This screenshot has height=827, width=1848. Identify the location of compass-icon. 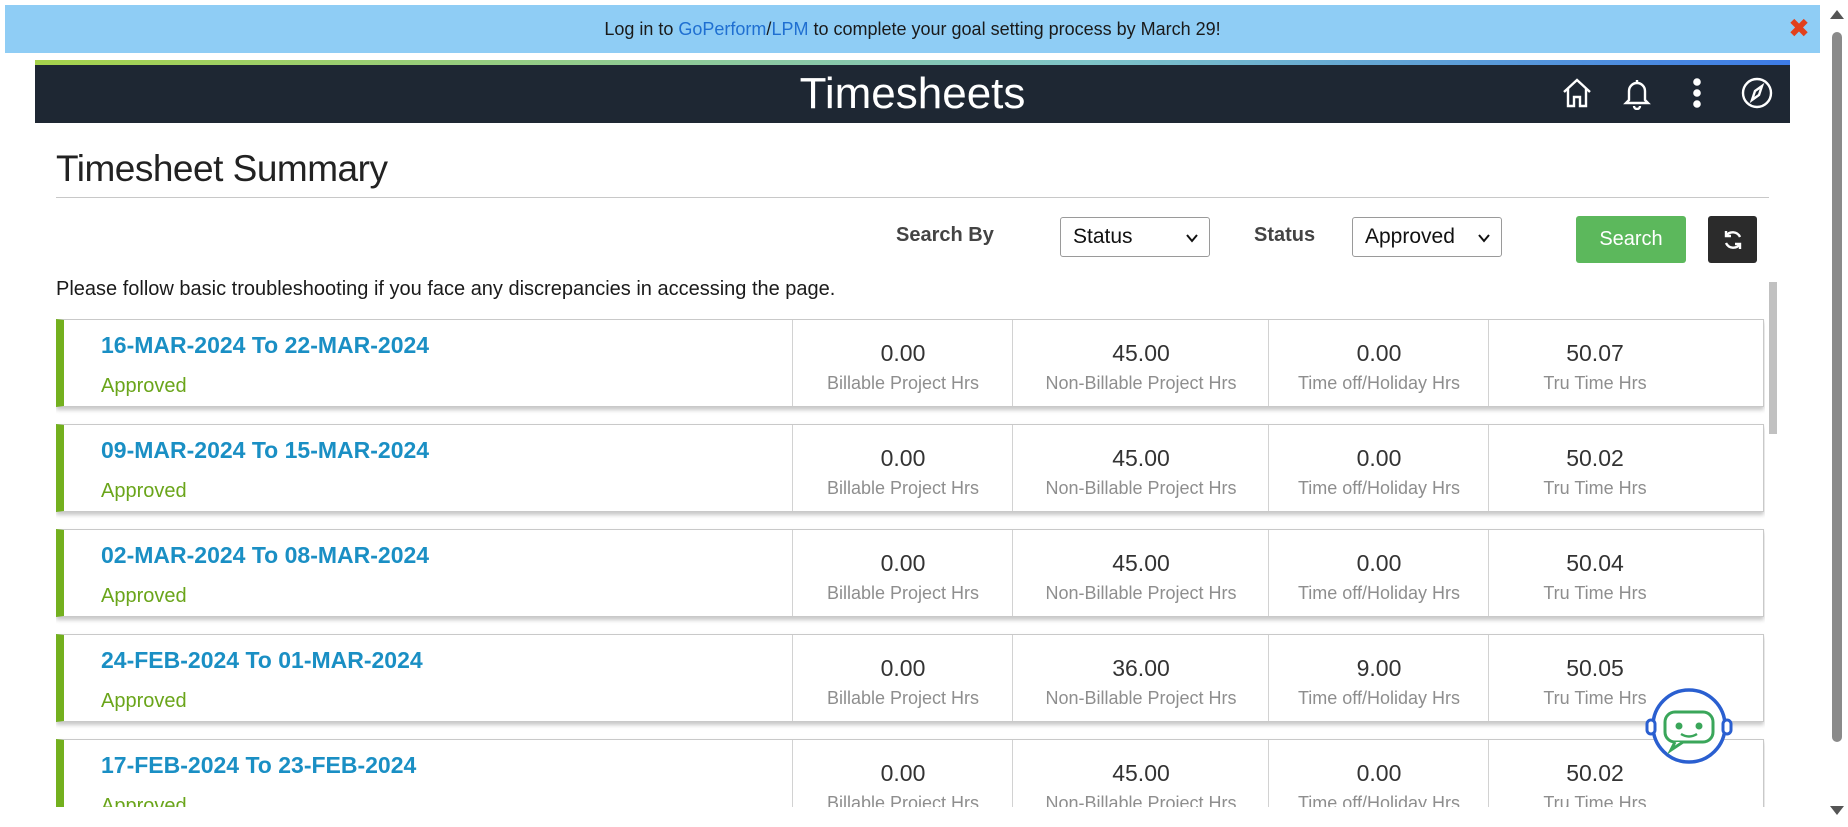
(1757, 93).